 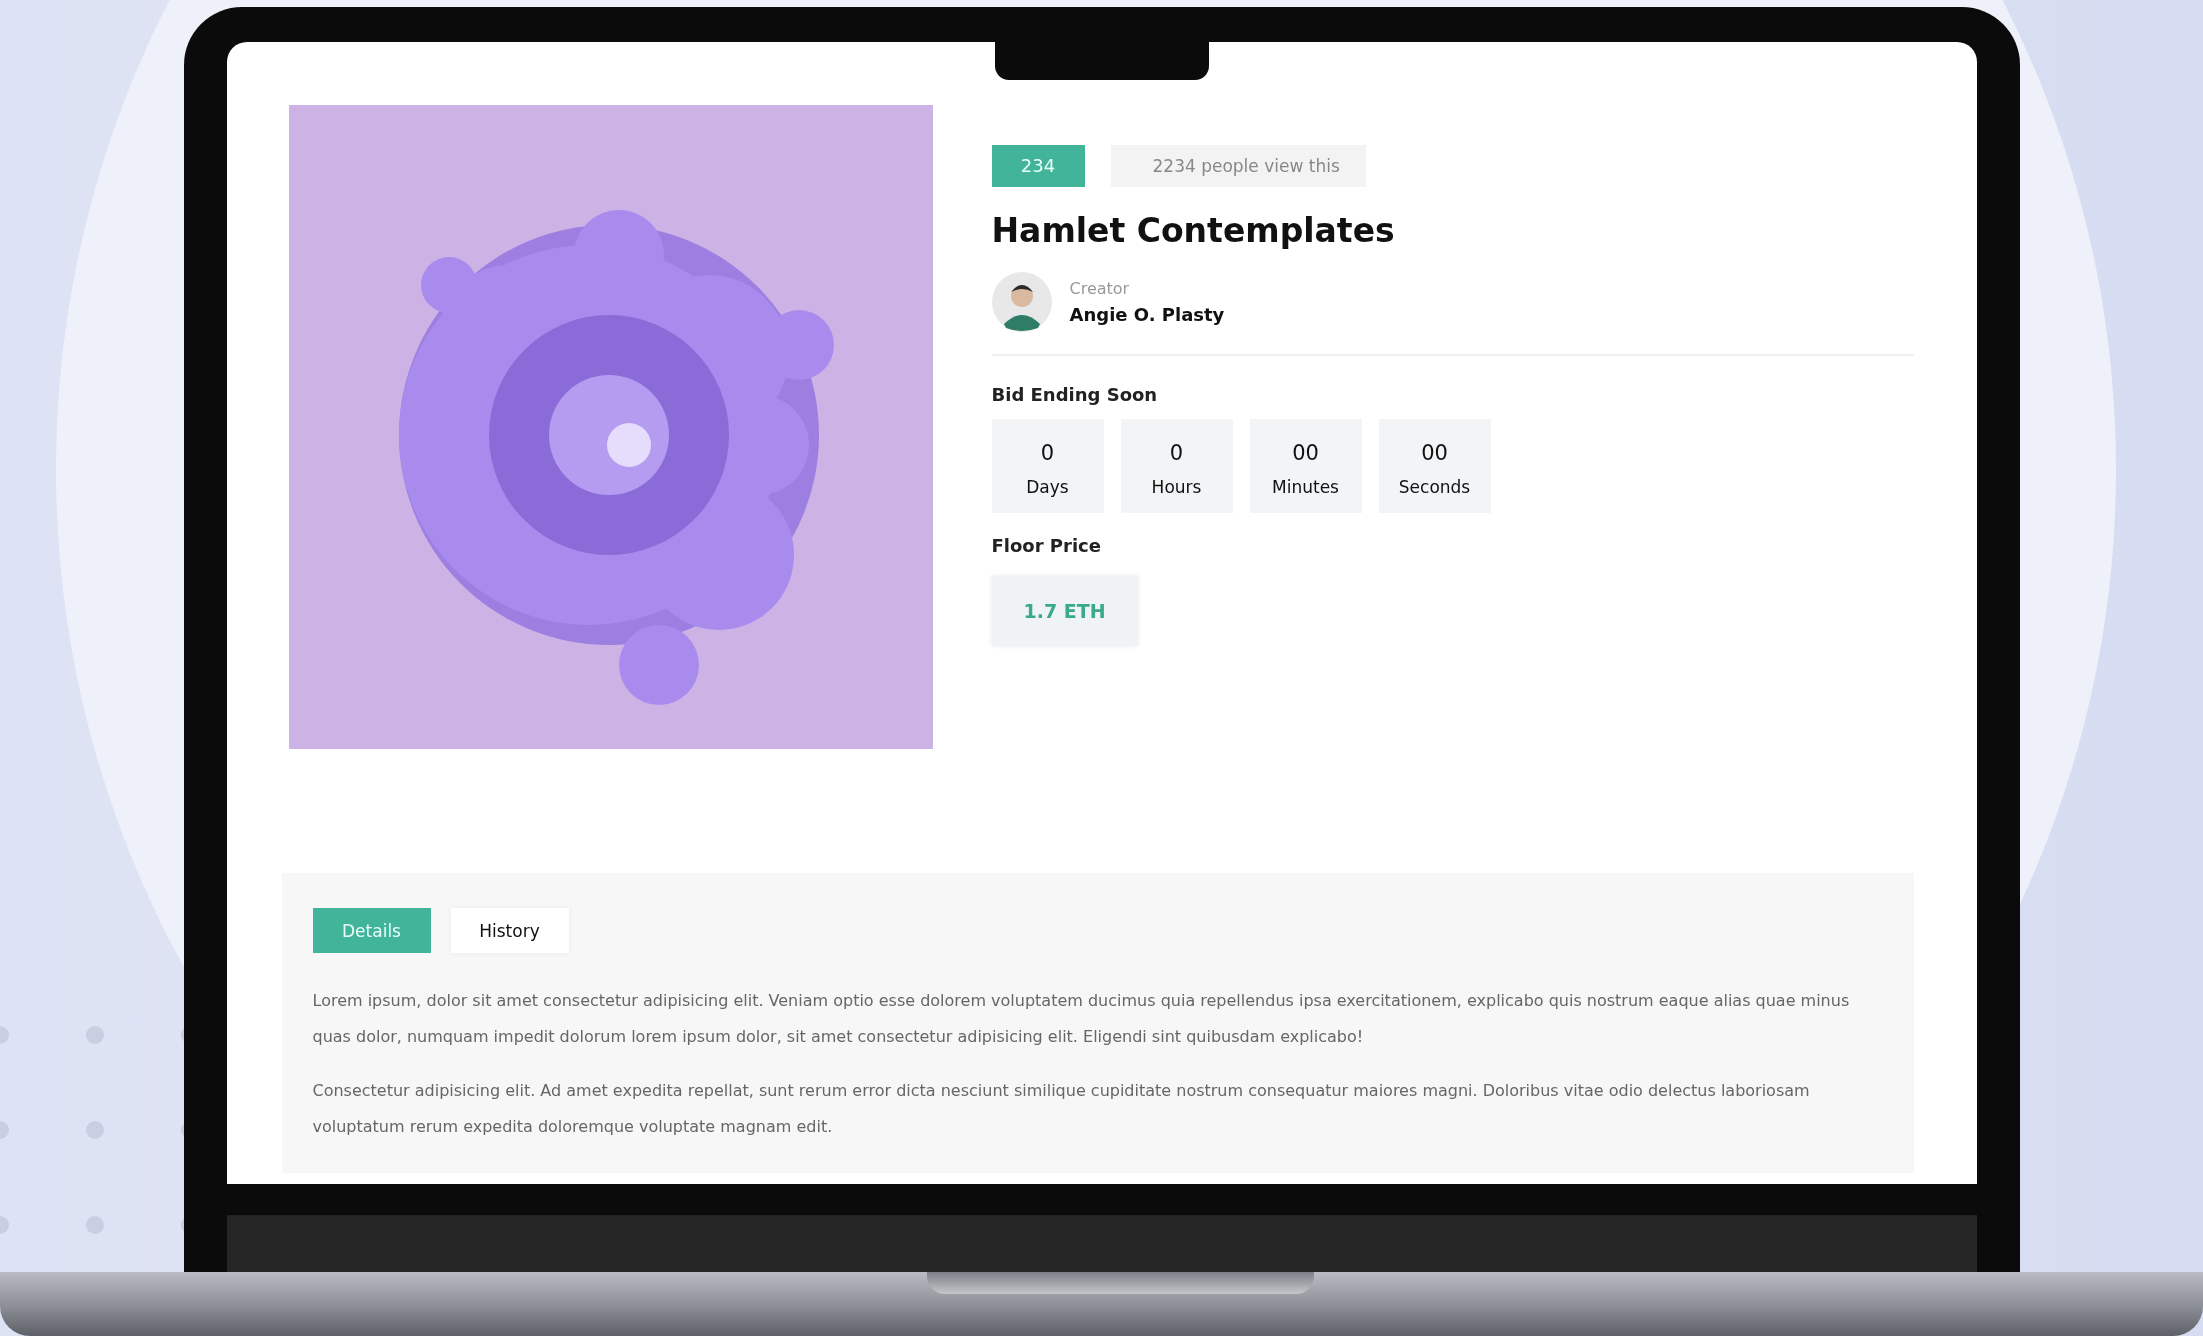 I want to click on description-paragraph: Consectetur adipisicing elit. Ad amet expedita repellat, sunt rerum error dicta nesciunt similique cupiditate nostrum consequatur maiores magni. Doloribus vitae odio delectus laboriosam voluptatum rerum expedita doloremque voluptate magnam edit., so click(x=1061, y=1109).